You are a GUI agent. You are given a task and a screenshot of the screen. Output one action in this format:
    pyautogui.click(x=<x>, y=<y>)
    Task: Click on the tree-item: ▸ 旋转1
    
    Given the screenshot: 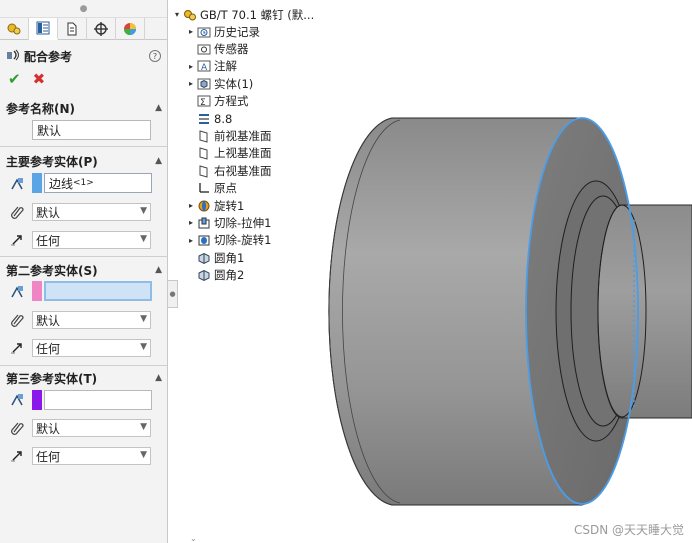 What is the action you would take?
    pyautogui.click(x=215, y=205)
    